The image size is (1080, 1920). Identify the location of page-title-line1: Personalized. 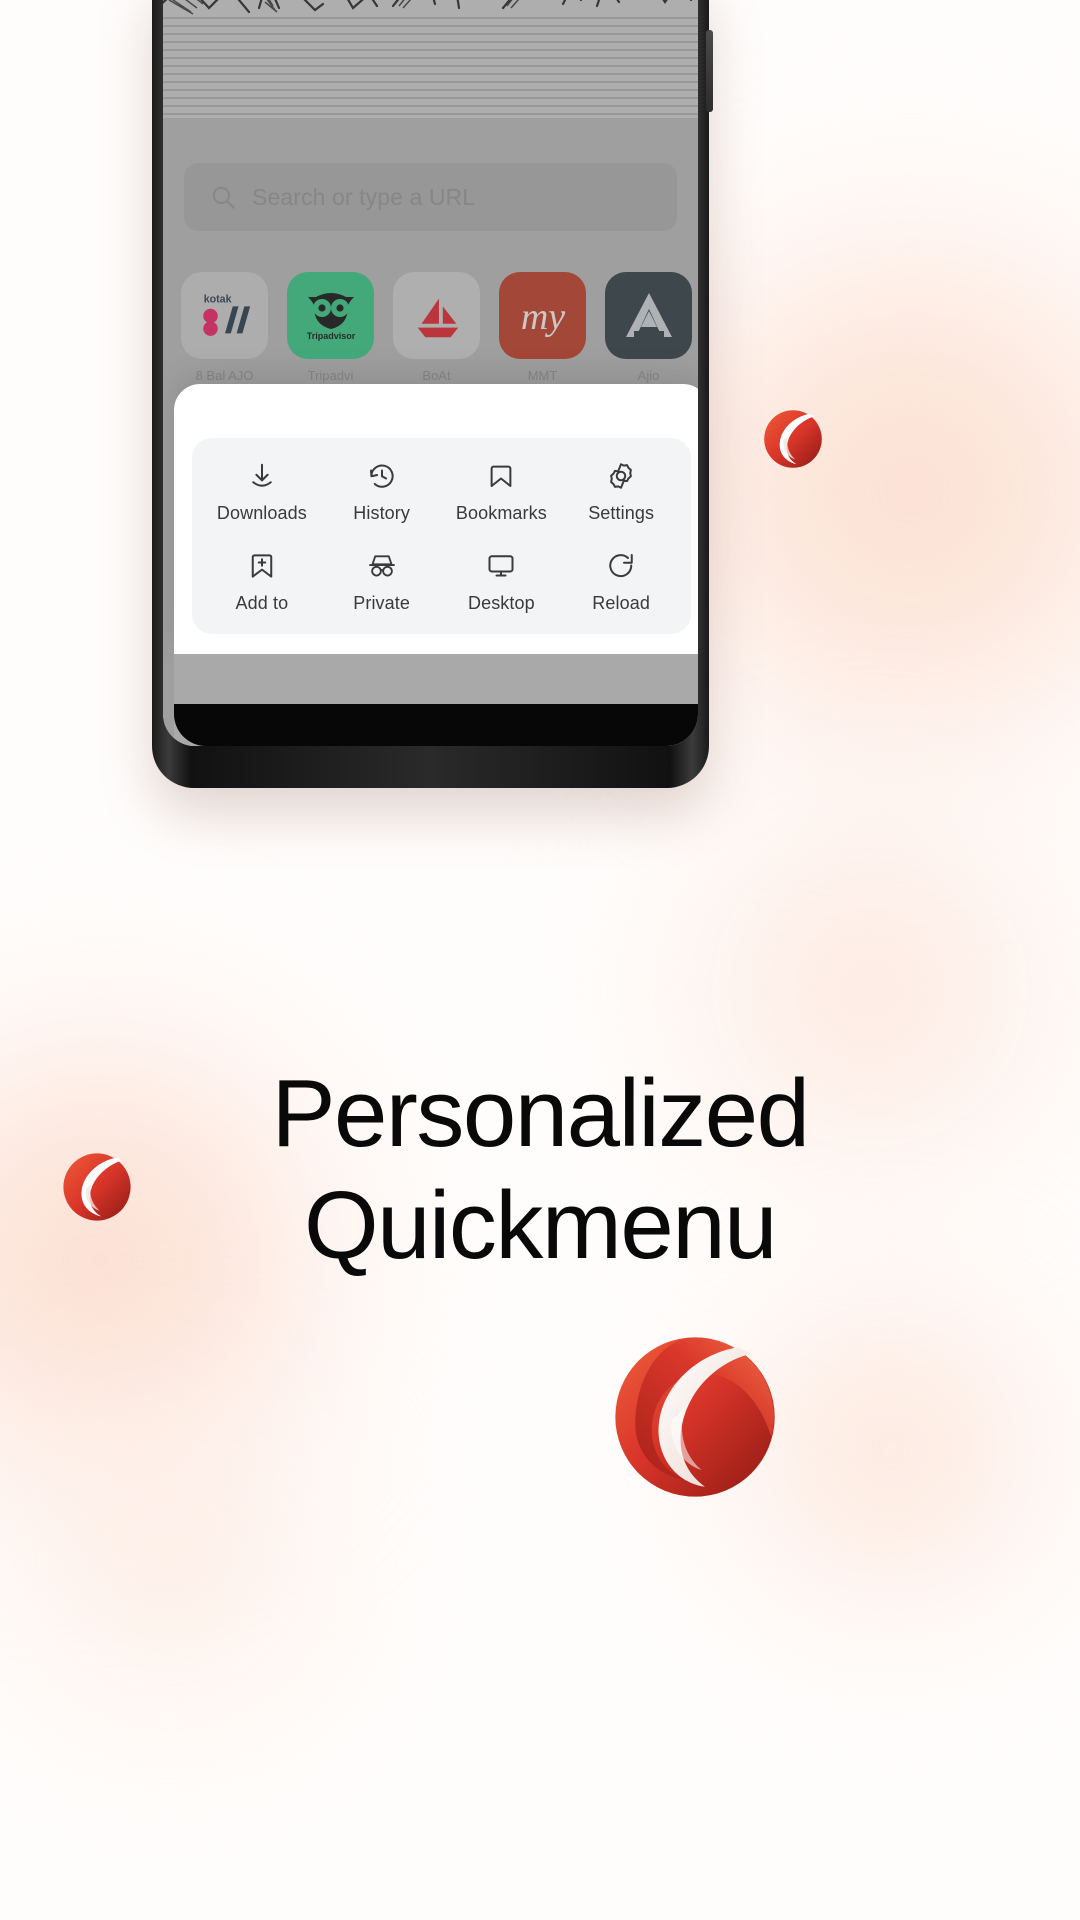
(541, 1113).